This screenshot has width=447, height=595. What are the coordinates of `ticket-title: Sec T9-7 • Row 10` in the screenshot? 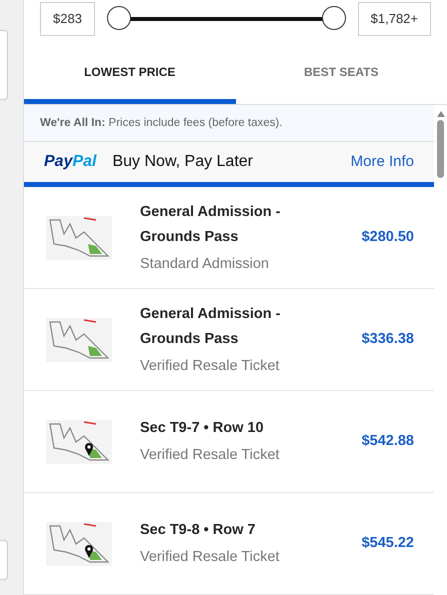 It's located at (202, 428).